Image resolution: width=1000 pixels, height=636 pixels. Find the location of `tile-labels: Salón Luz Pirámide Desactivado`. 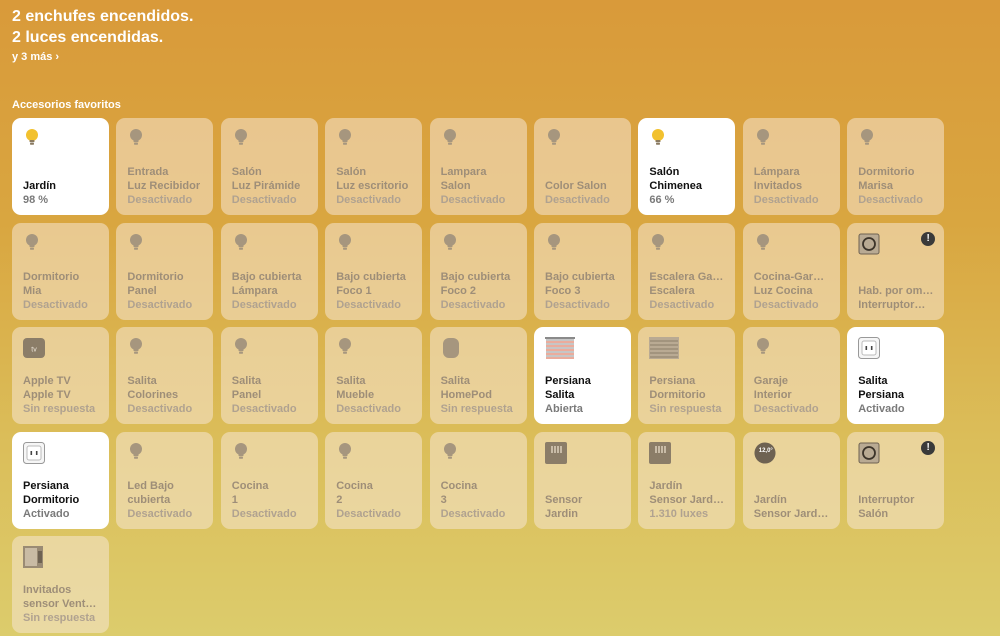

tile-labels: Salón Luz Pirámide Desactivado is located at coordinates (272, 186).